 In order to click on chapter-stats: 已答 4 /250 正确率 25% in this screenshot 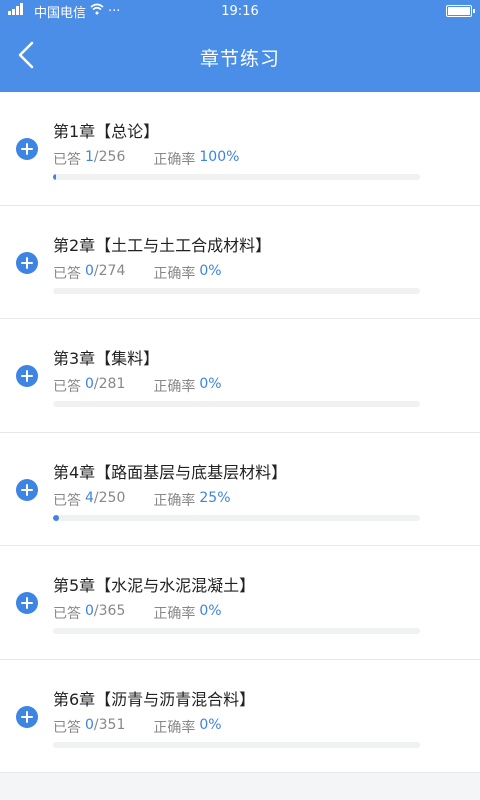, I will do `click(142, 500)`.